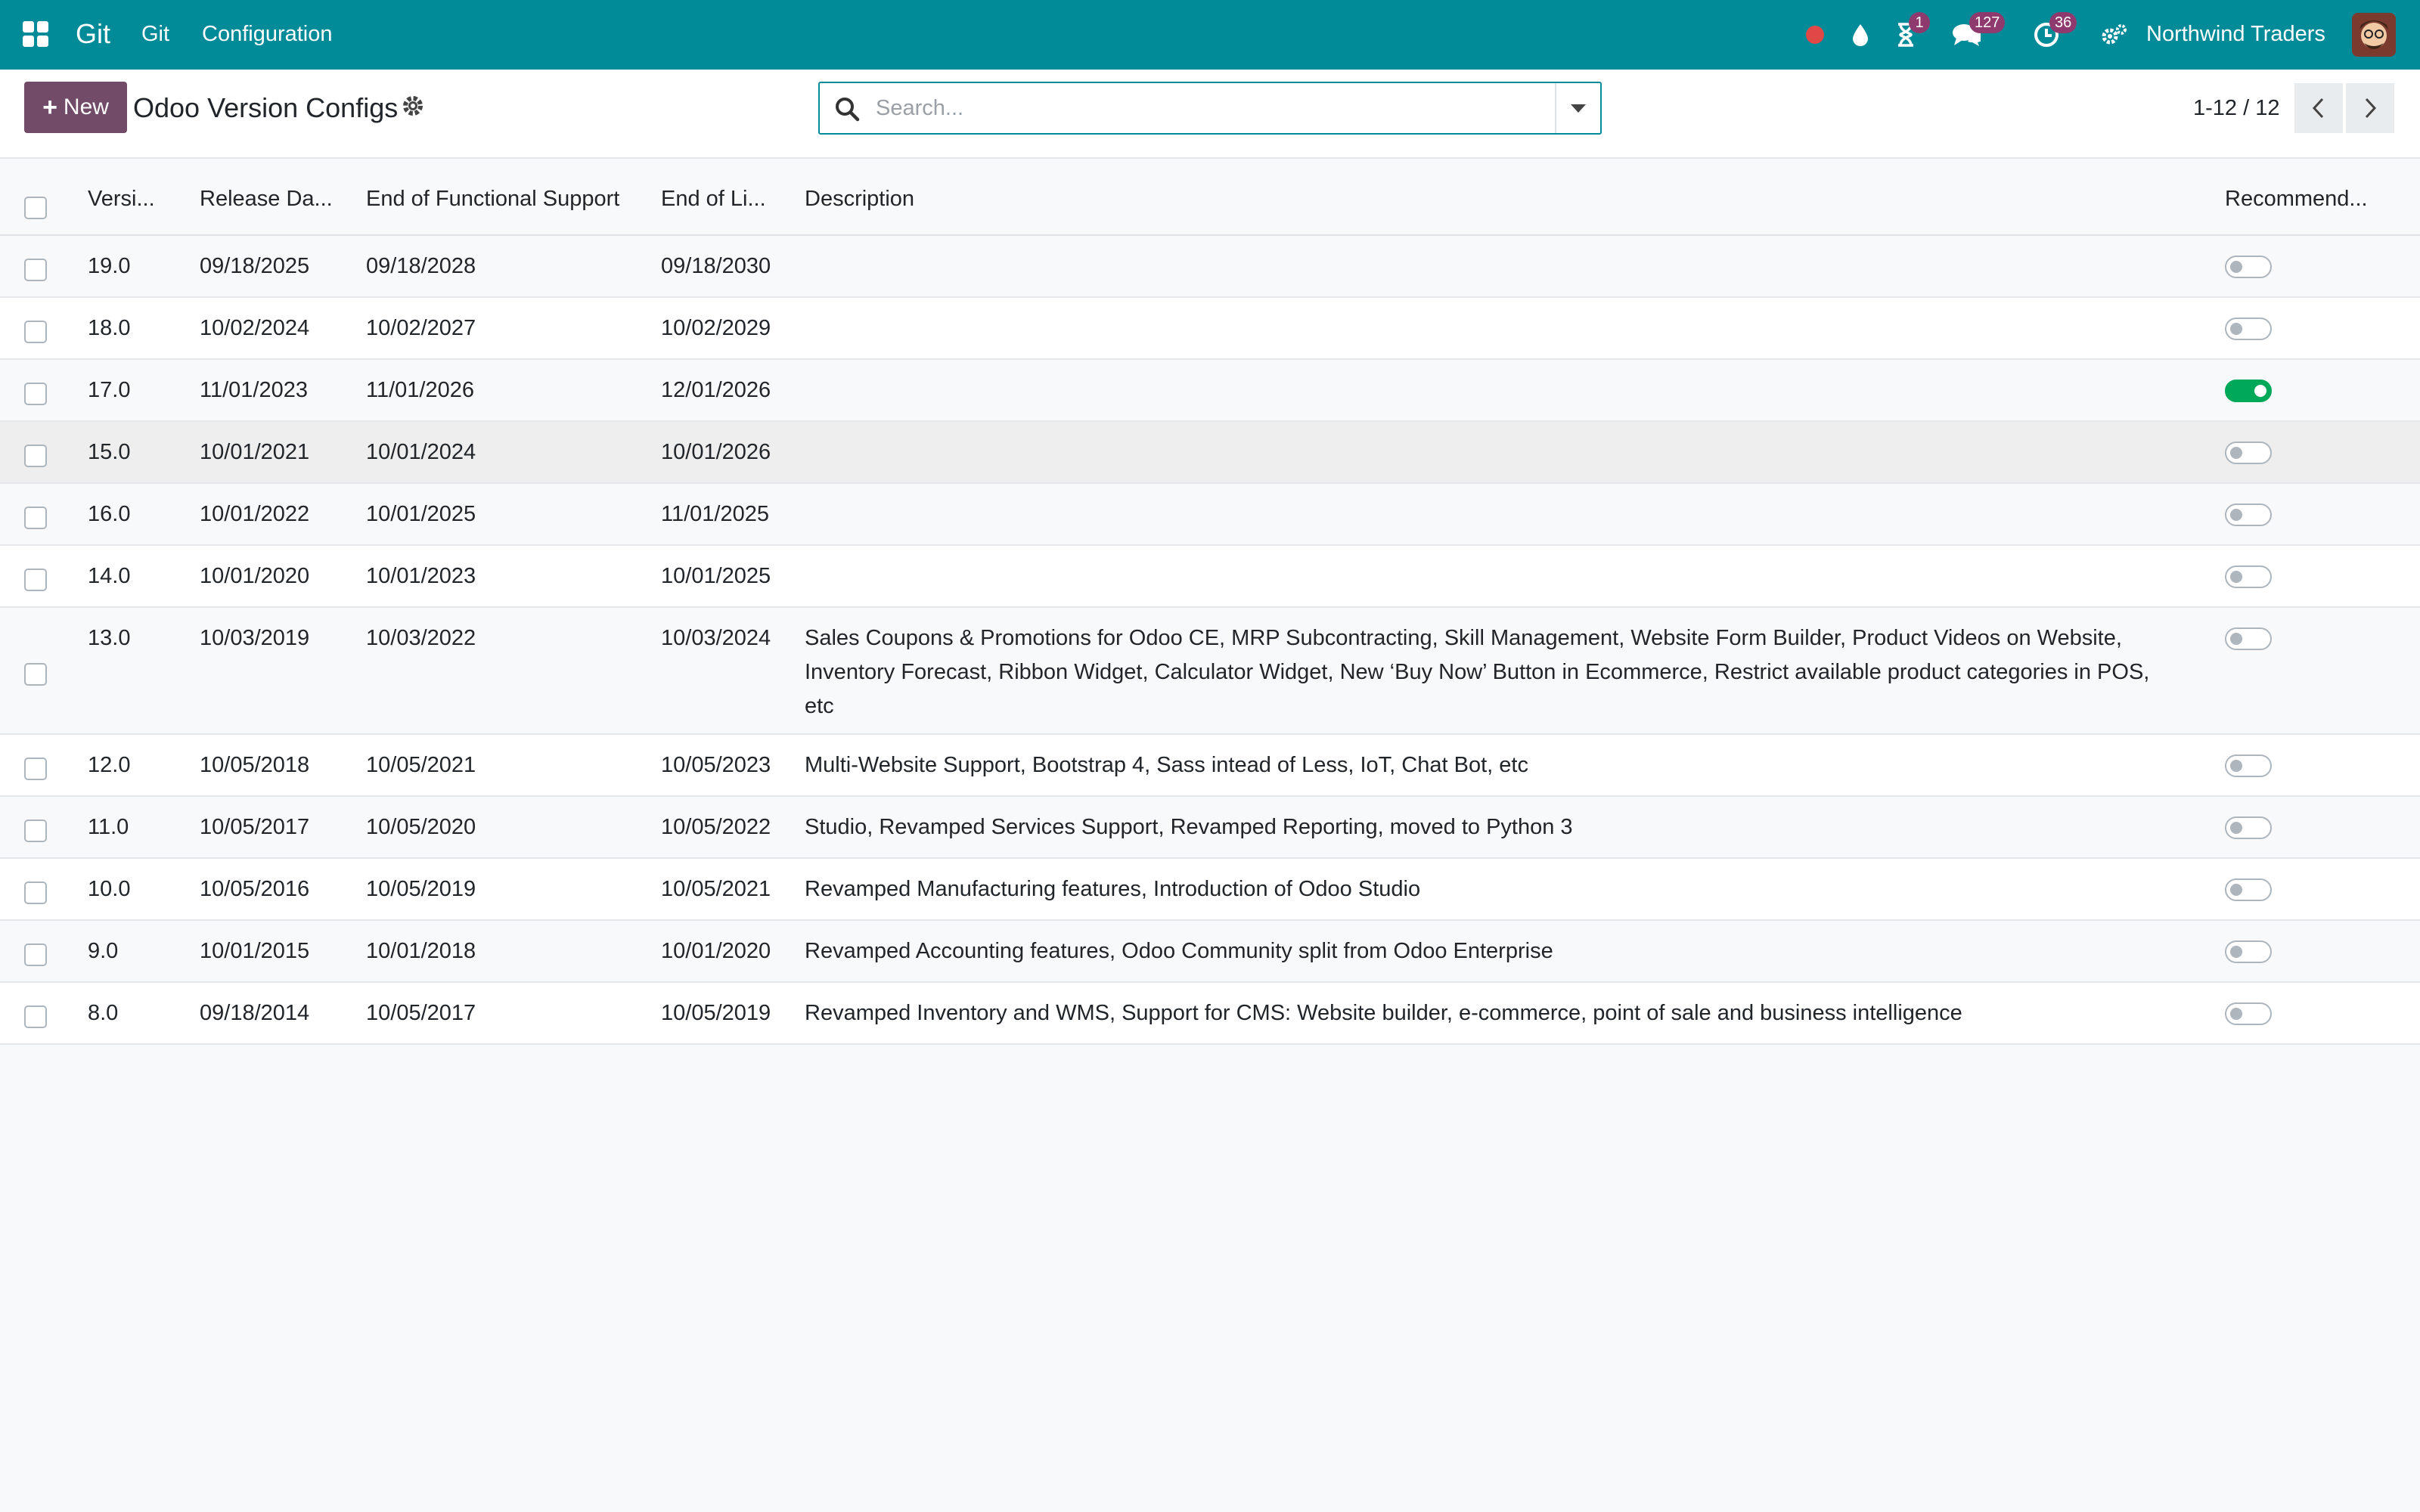  What do you see at coordinates (267, 34) in the screenshot?
I see `menu-configuration: Configuration` at bounding box center [267, 34].